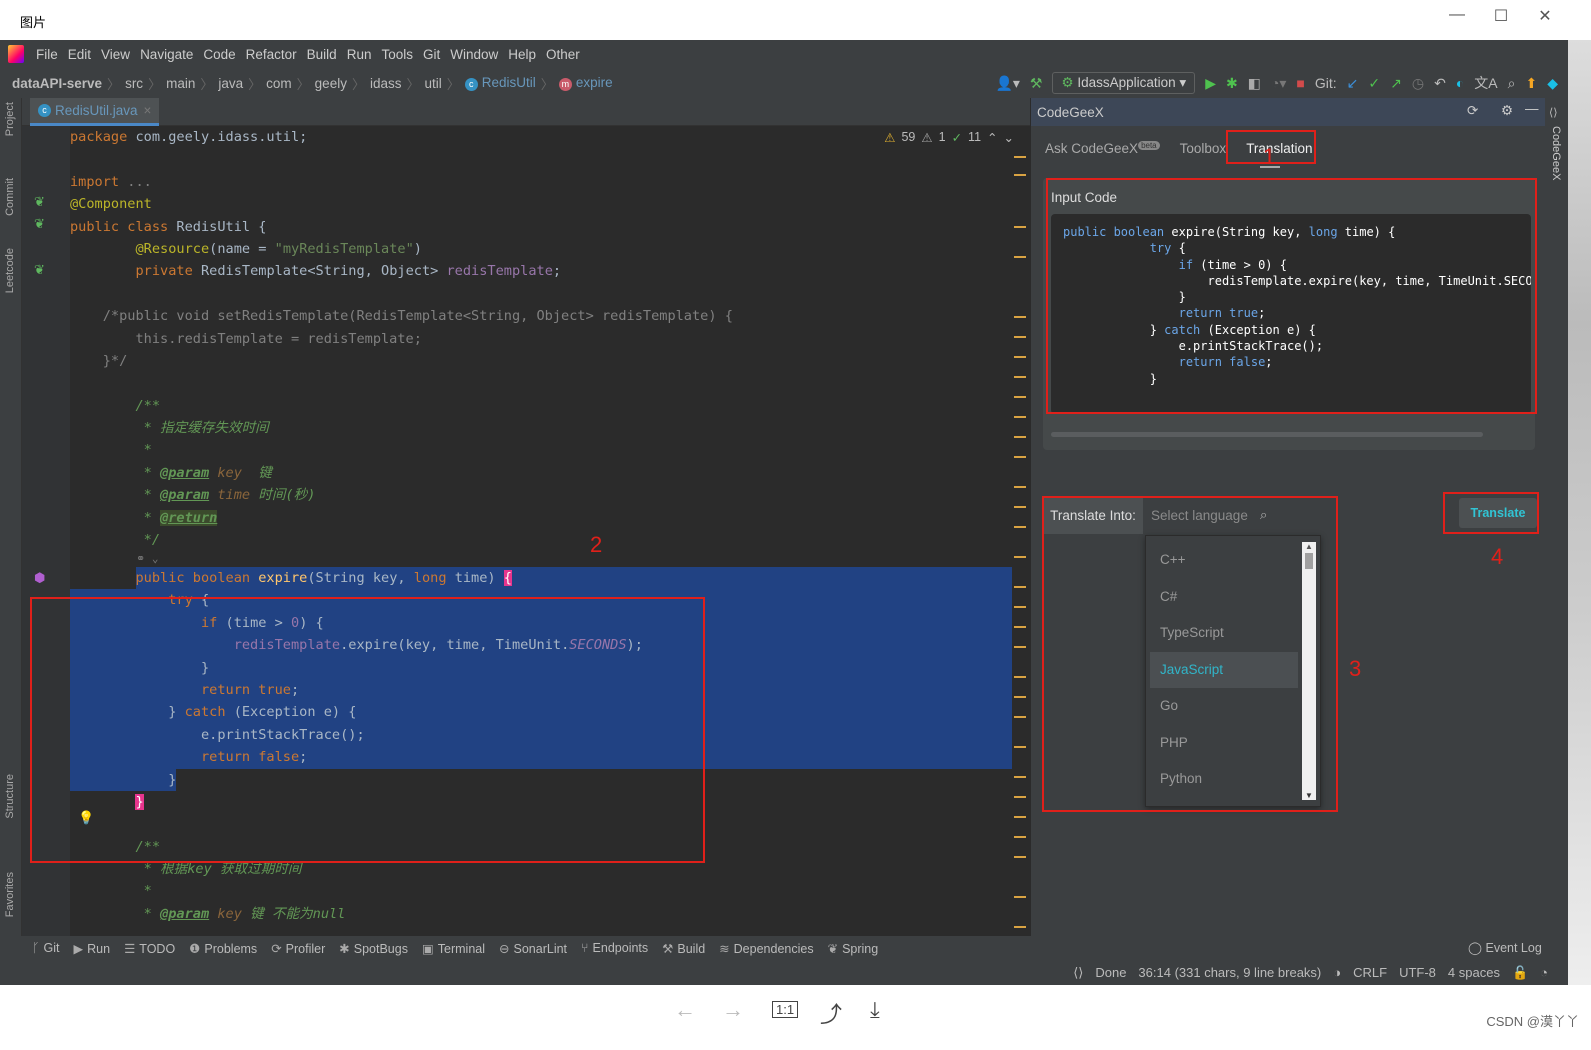 This screenshot has width=1591, height=1050. Describe the element at coordinates (1460, 83) in the screenshot. I see `codegeex-icon: ◐` at that location.